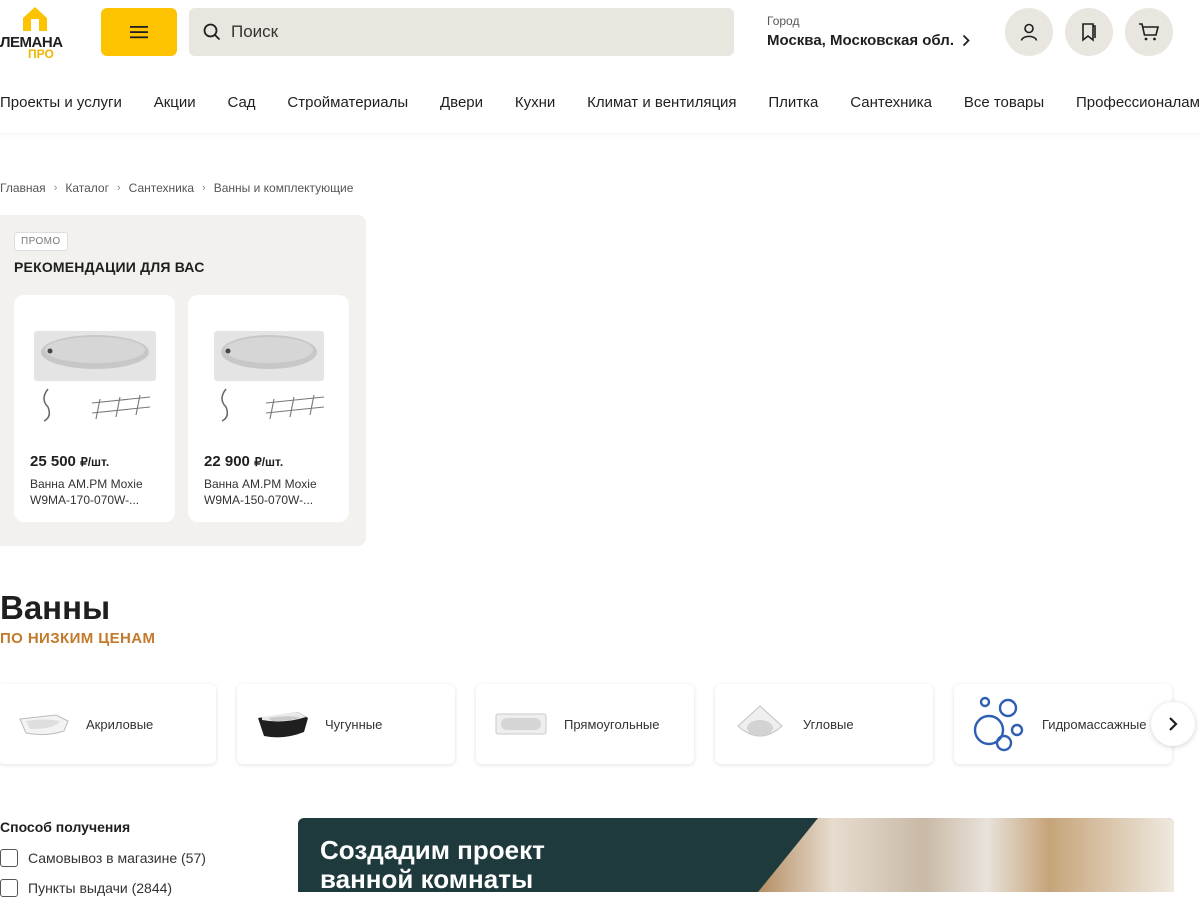 The height and width of the screenshot is (897, 1200). I want to click on category-corner: Угловые, so click(824, 724).